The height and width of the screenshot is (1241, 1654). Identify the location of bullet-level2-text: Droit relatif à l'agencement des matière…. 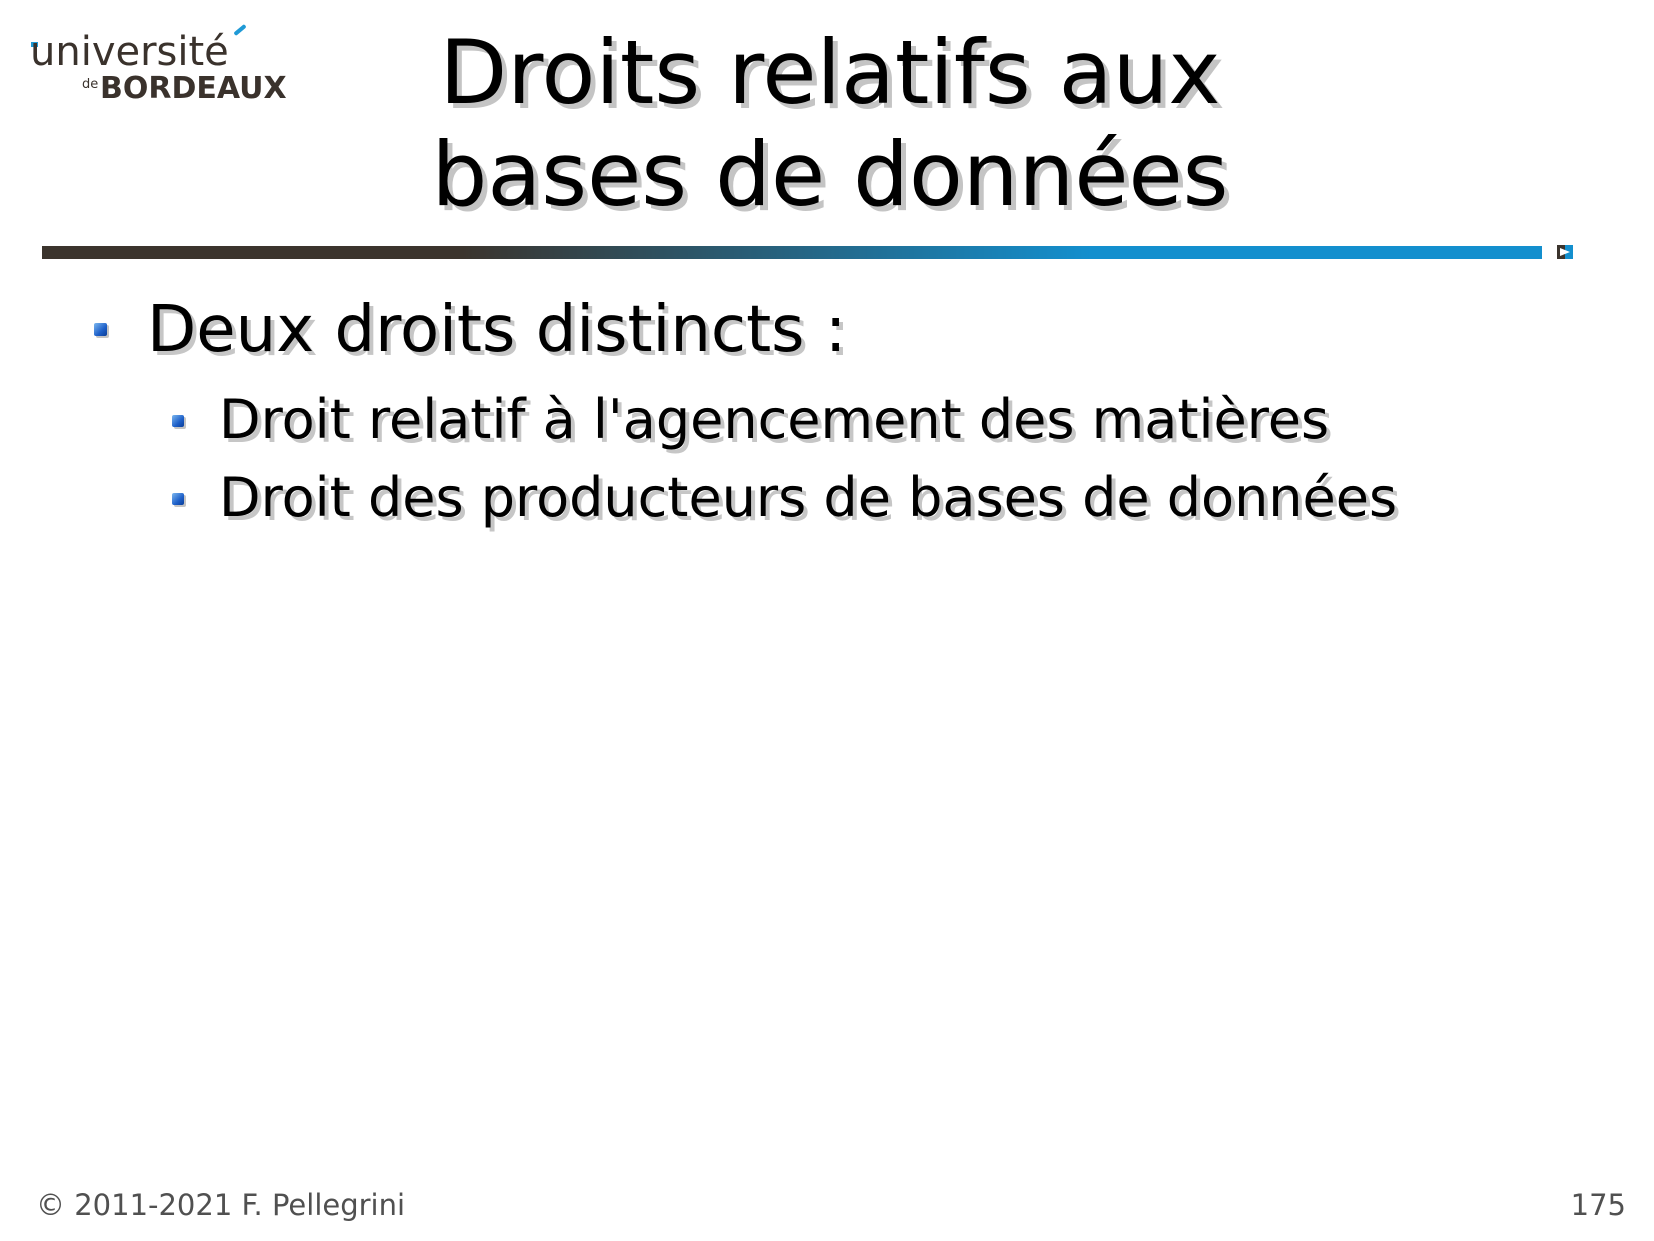
(774, 419).